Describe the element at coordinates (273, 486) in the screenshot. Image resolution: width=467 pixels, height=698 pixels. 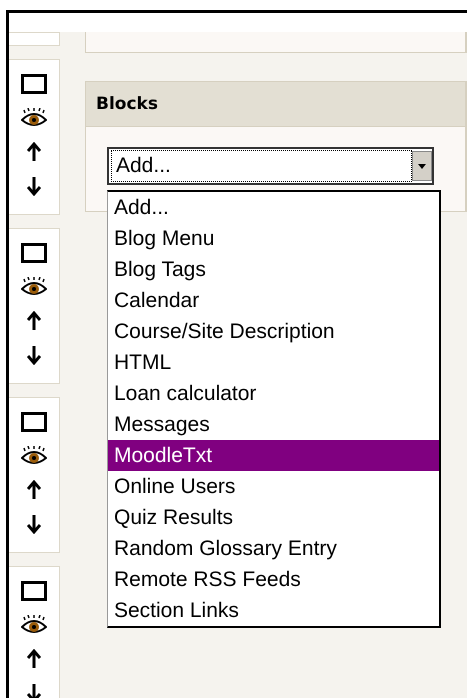
I see `dropdown-option: Online Users` at that location.